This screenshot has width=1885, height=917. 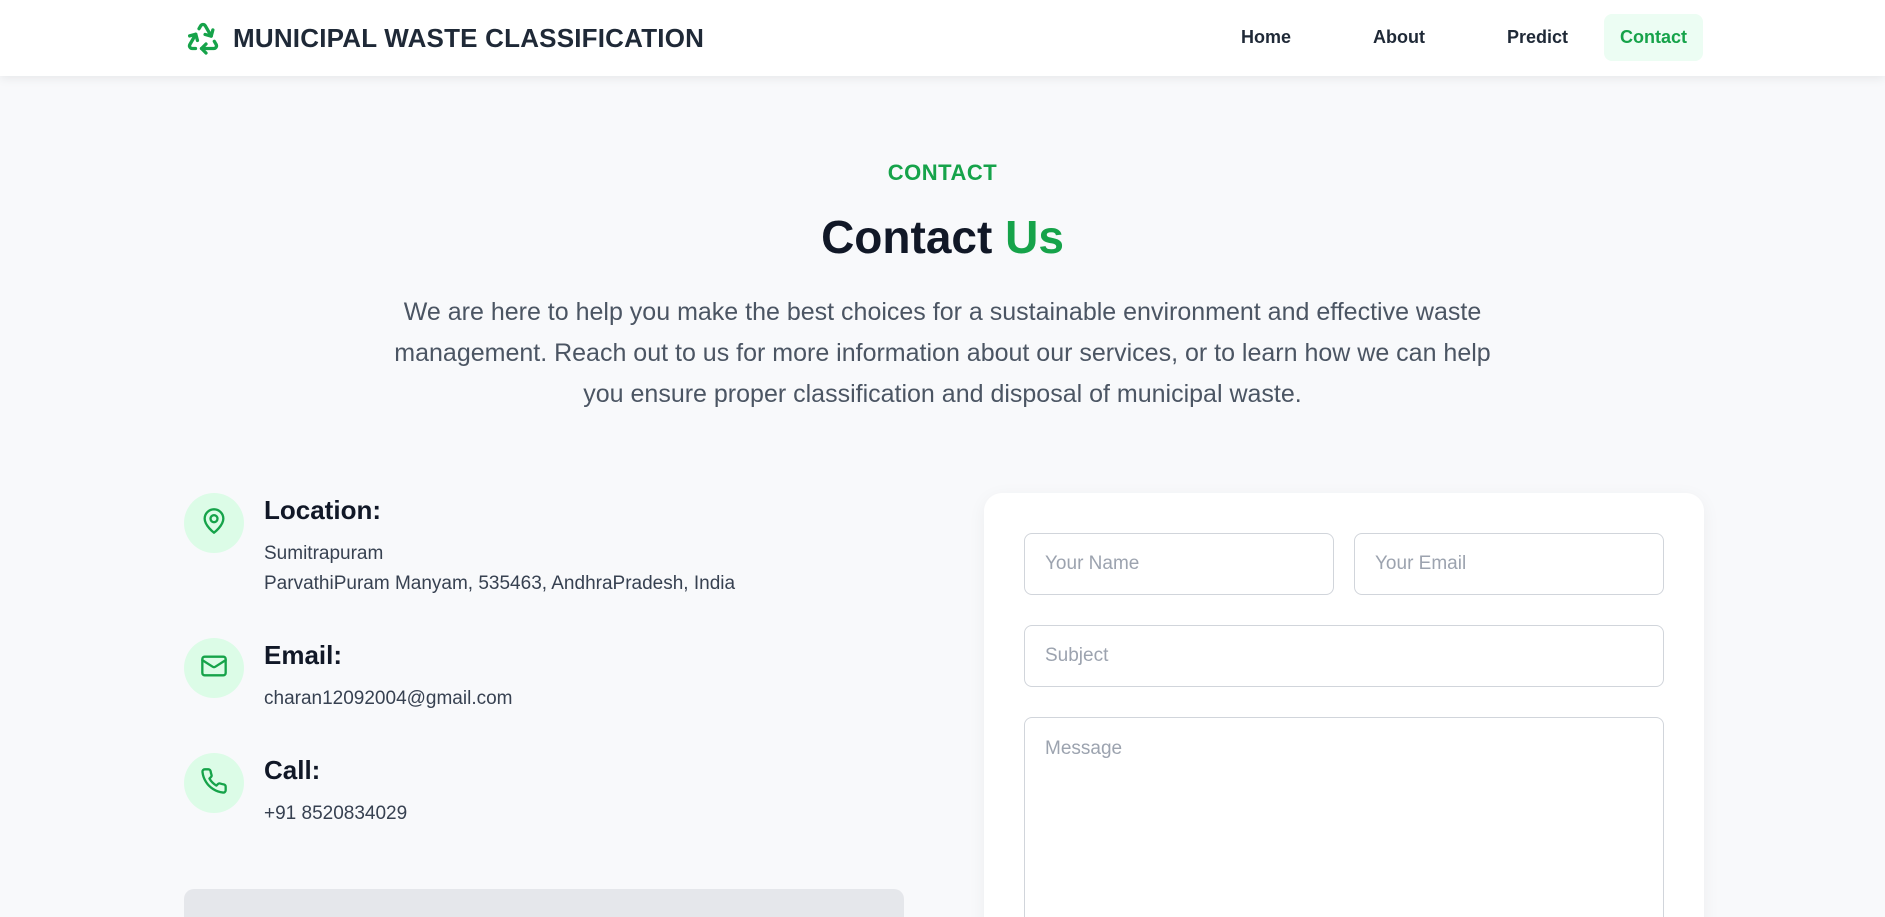 What do you see at coordinates (544, 903) in the screenshot?
I see `map-embed` at bounding box center [544, 903].